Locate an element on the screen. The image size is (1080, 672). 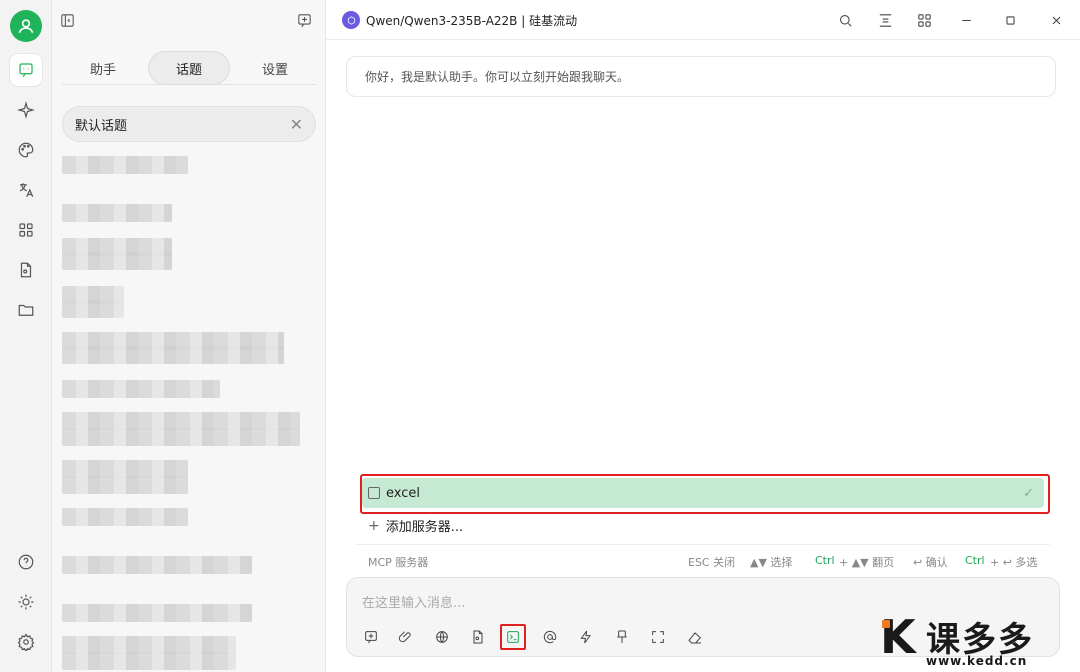
hint-confirm: ↩ 确认 is located at coordinates (930, 562).